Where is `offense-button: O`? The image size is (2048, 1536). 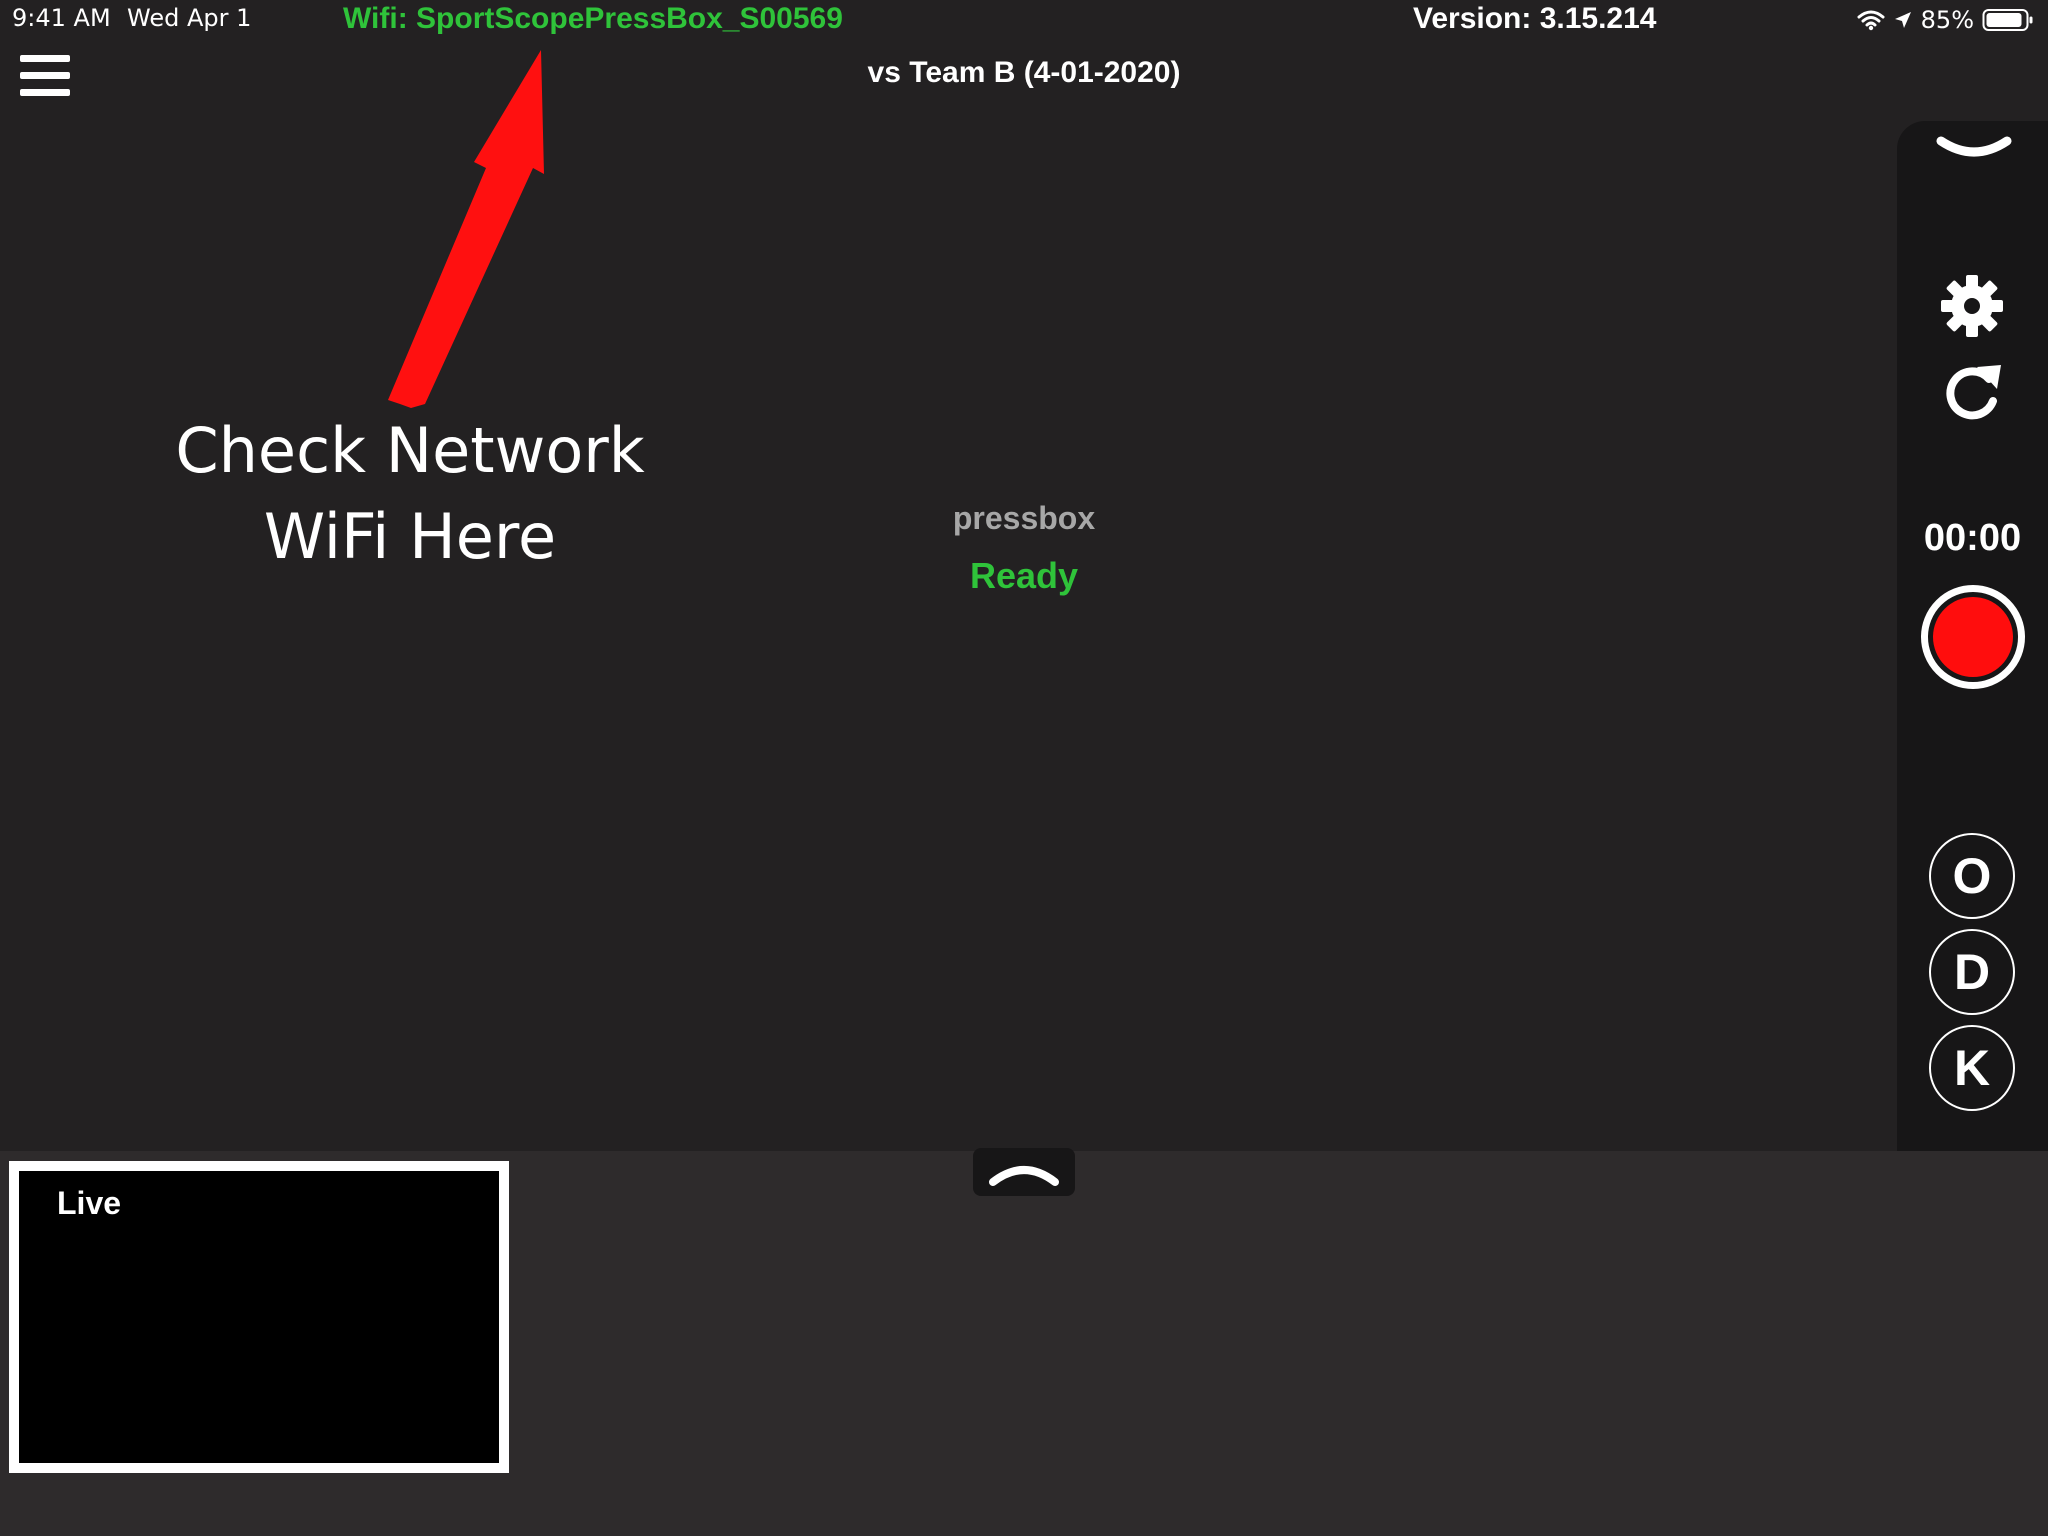 offense-button: O is located at coordinates (1972, 876).